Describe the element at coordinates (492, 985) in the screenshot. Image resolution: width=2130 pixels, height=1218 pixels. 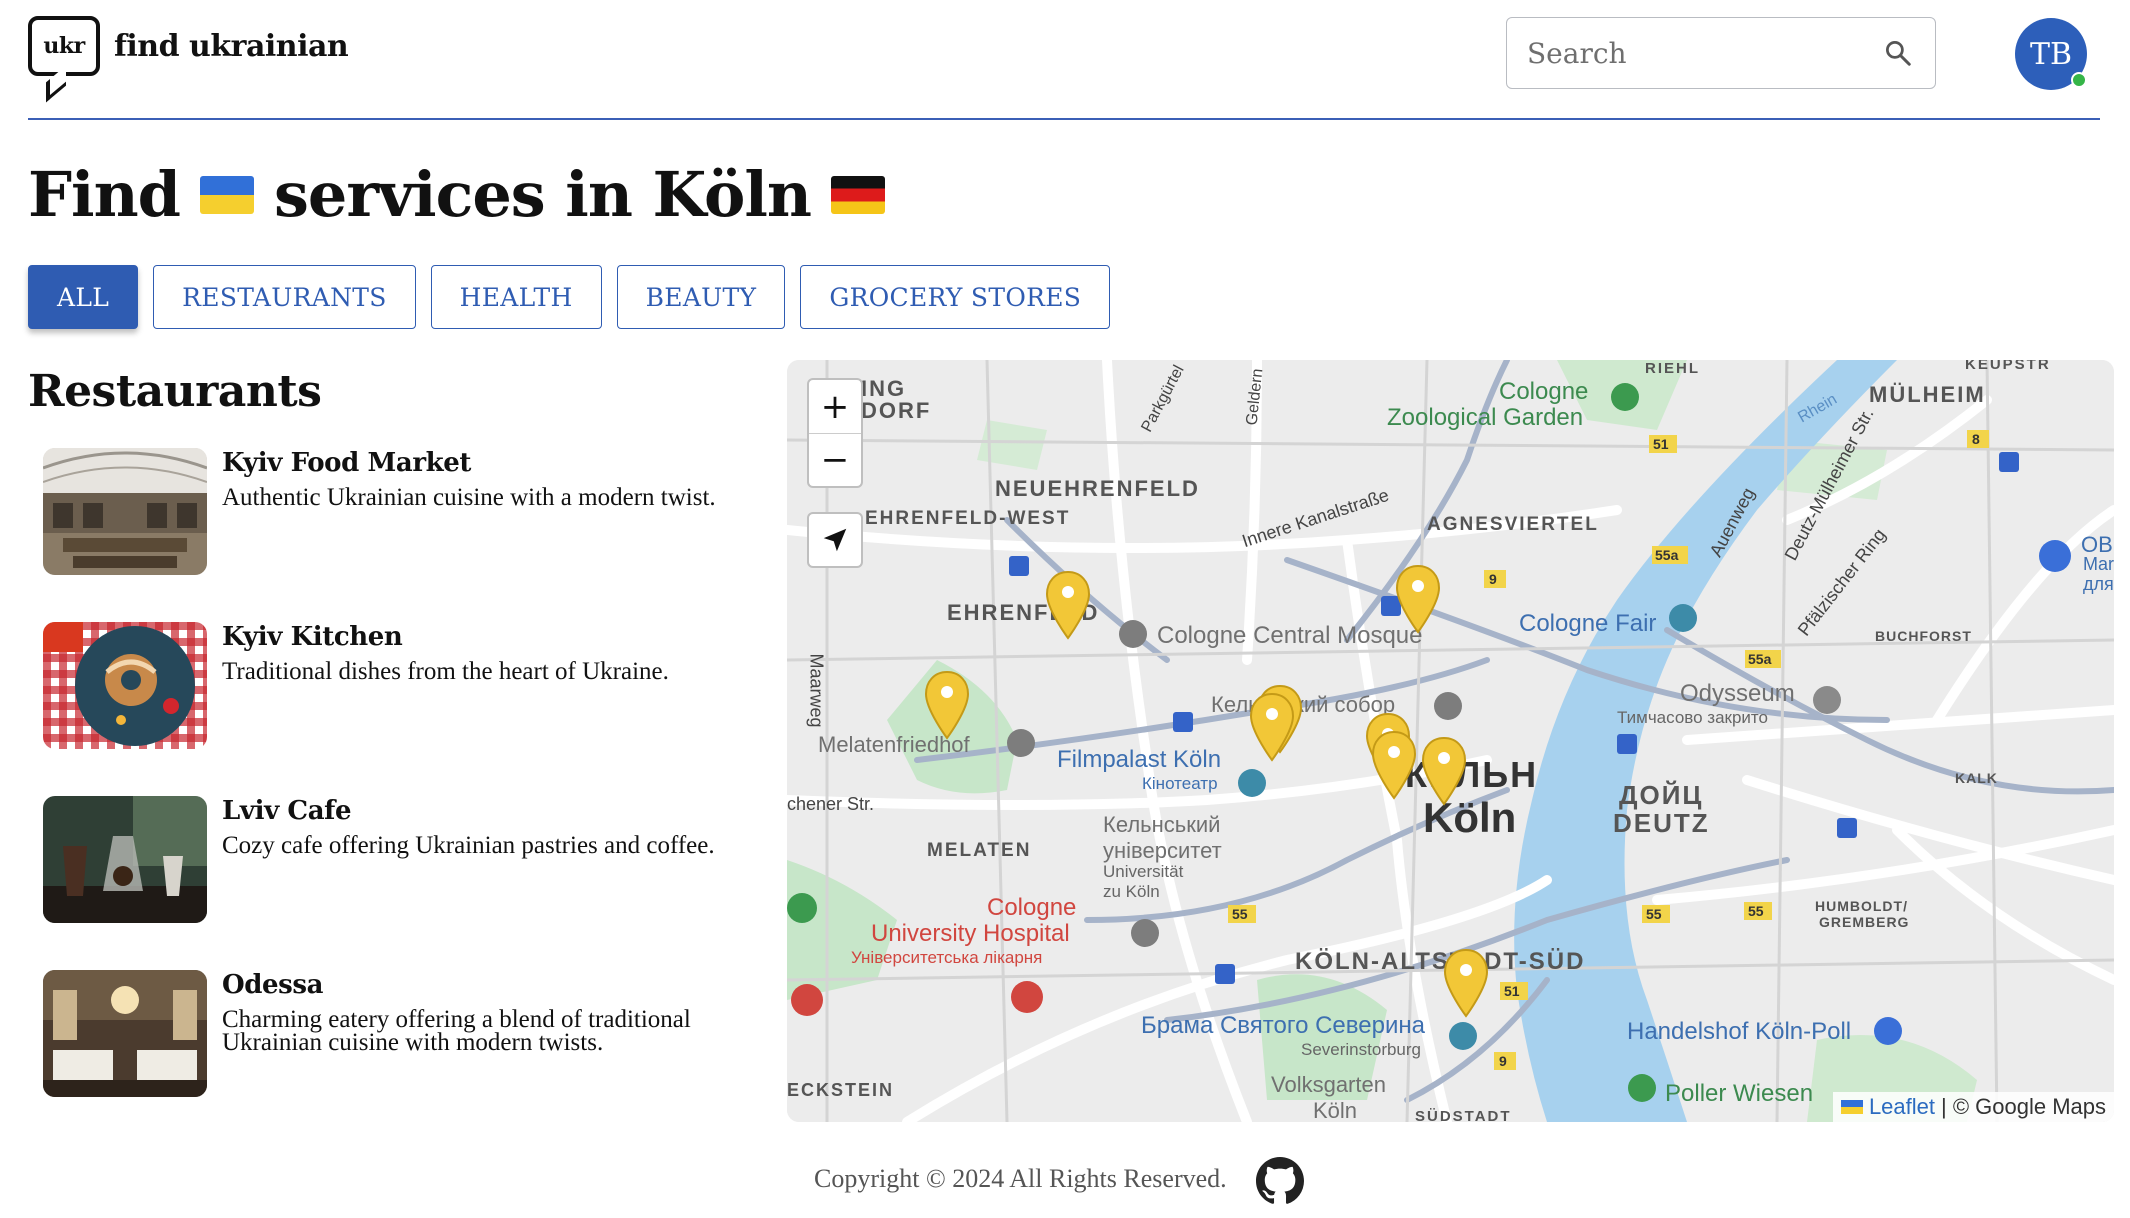
I see `restaurant-name: Odessa` at that location.